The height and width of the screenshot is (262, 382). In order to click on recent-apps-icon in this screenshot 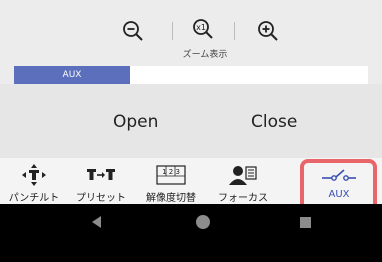, I will do `click(305, 222)`.